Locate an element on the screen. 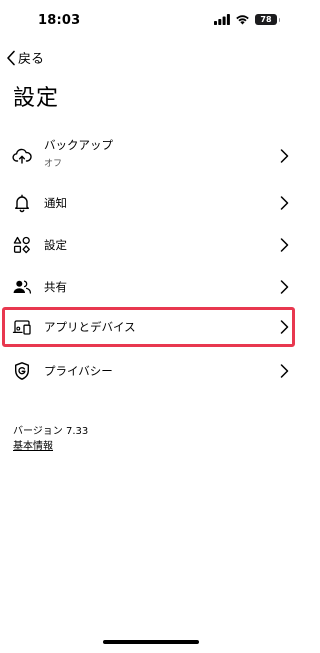 This screenshot has height=653, width=320. battery-level: 78 is located at coordinates (266, 19).